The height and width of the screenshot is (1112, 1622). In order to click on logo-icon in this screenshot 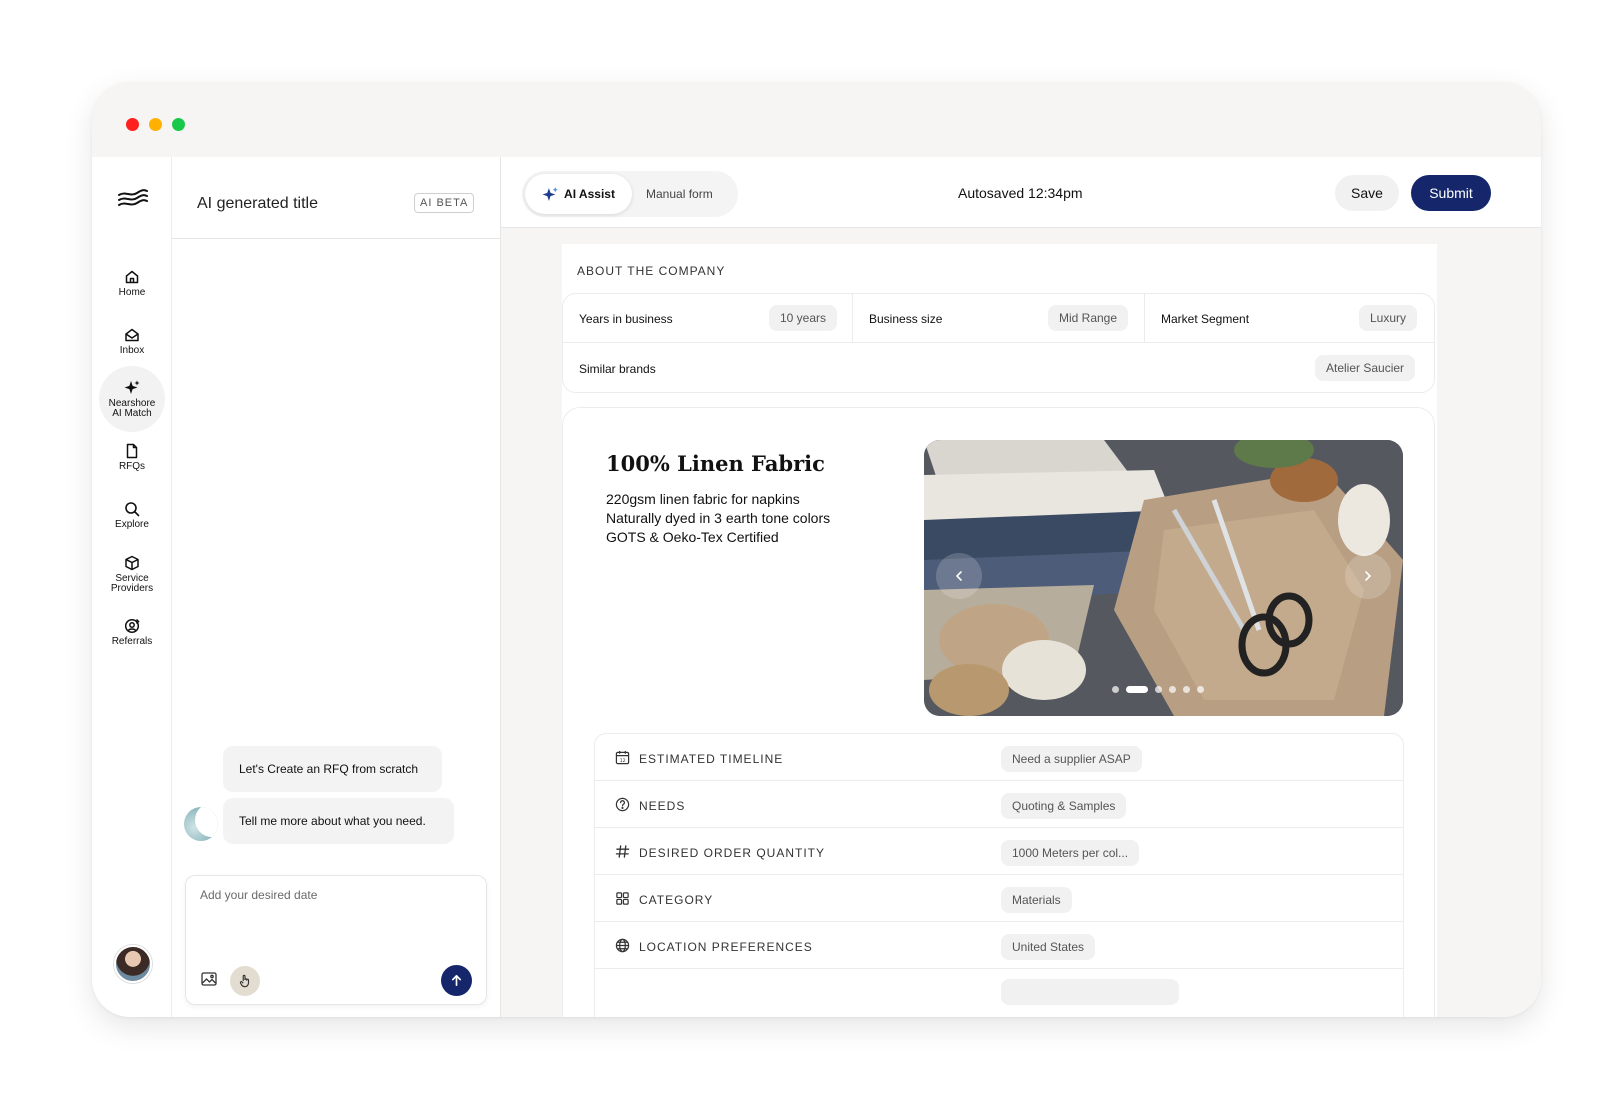, I will do `click(133, 198)`.